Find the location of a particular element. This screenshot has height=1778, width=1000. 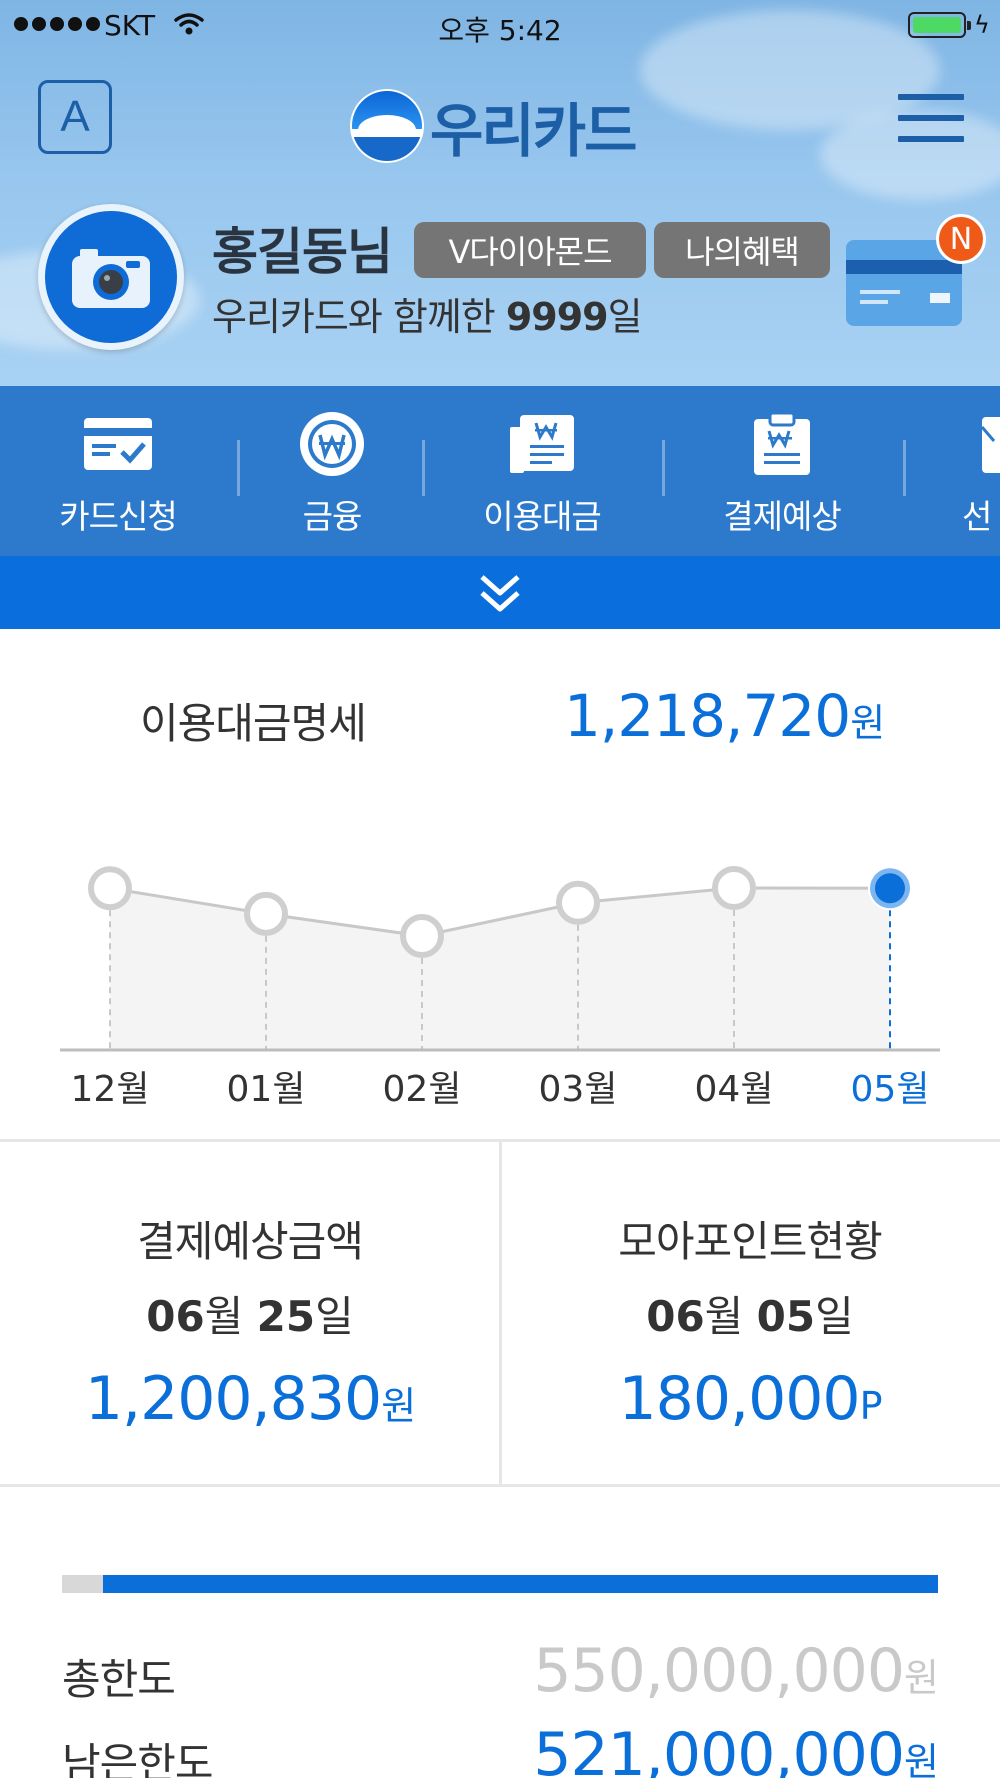

profile-photo-button is located at coordinates (111, 277).